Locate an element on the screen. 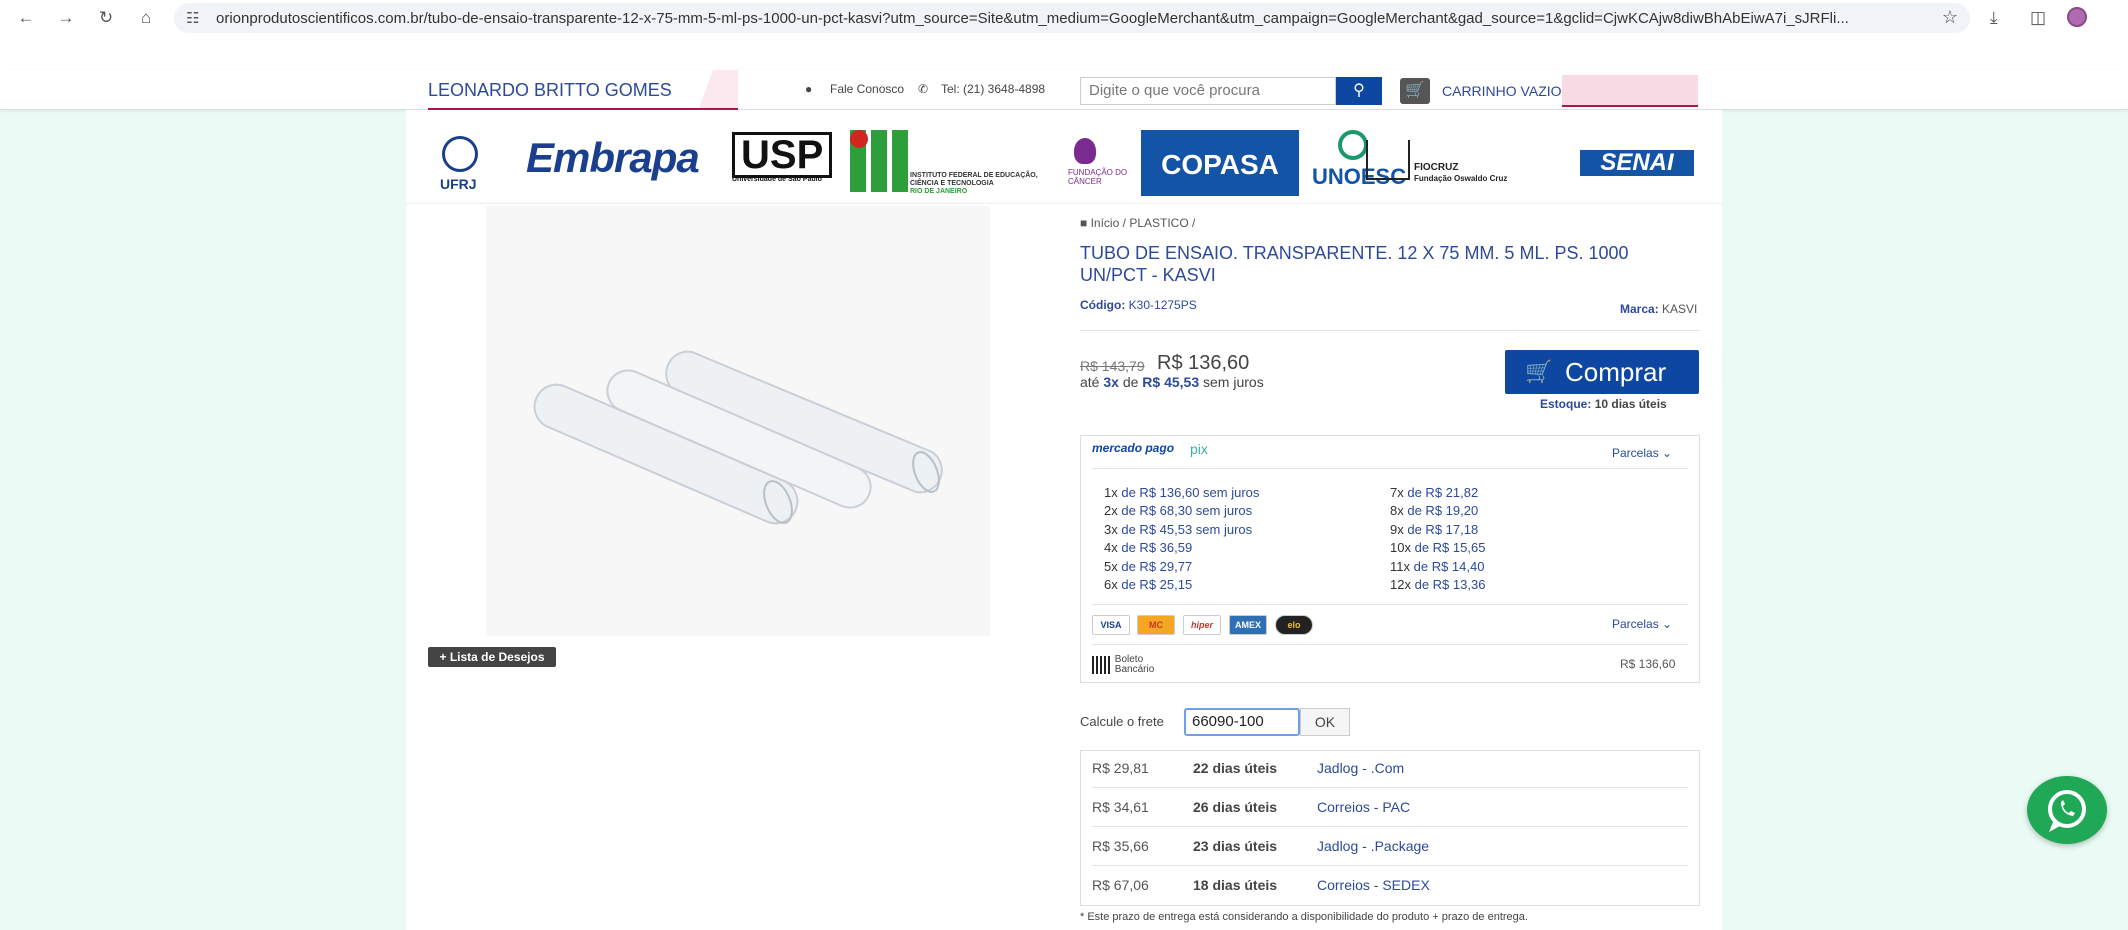  installment-text: de R$ 29,77 is located at coordinates (1157, 566).